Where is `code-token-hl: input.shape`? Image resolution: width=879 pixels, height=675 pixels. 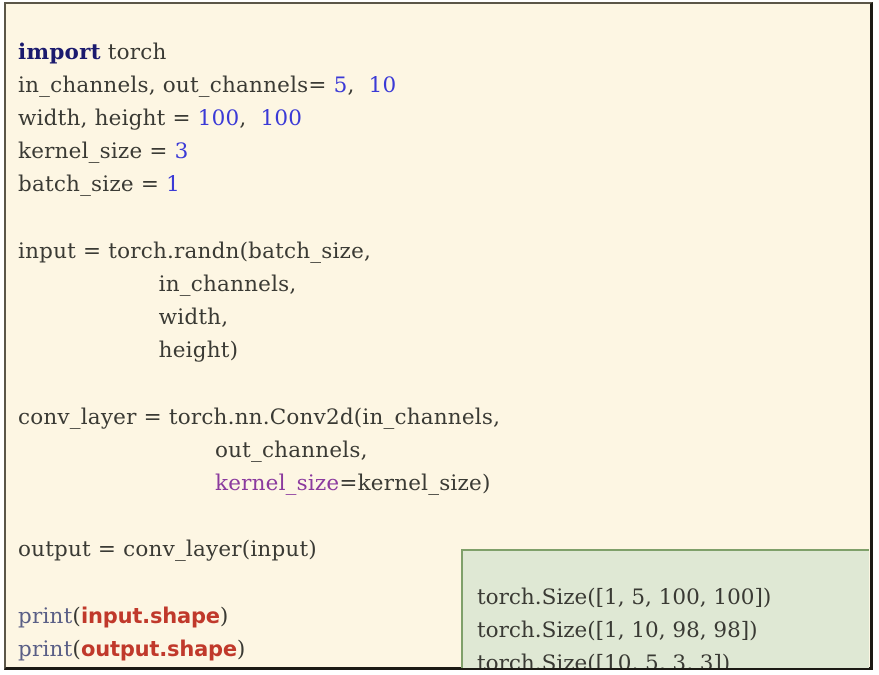
code-token-hl: input.shape is located at coordinates (150, 615).